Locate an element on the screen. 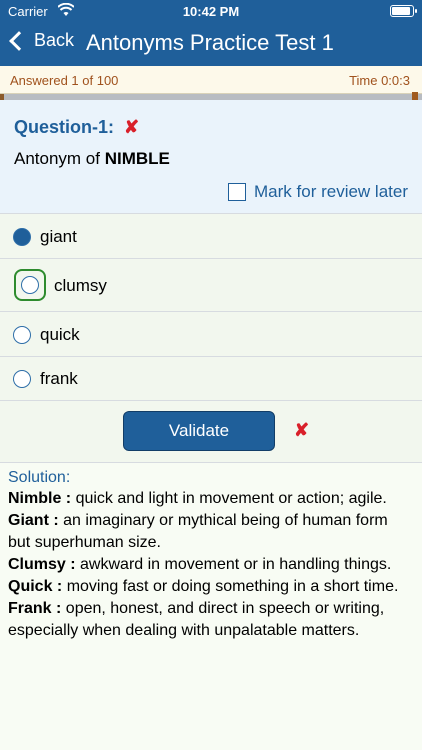  solution-title: Solution: is located at coordinates (39, 477).